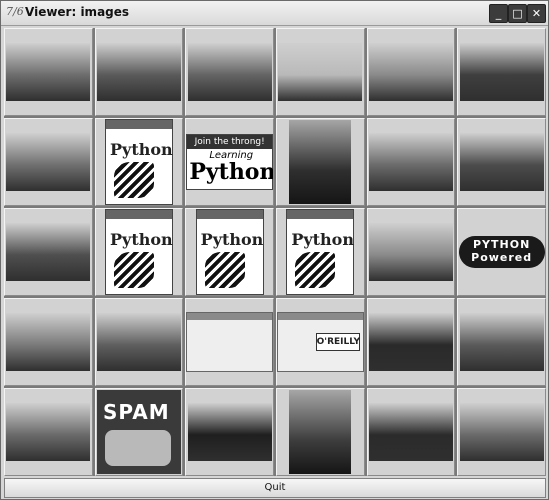  I want to click on thumb-street-buildings, so click(501, 162).